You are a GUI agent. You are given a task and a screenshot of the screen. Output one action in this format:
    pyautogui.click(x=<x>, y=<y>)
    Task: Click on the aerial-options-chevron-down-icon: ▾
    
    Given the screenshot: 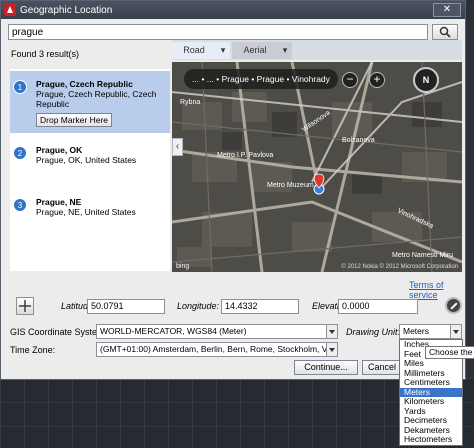 What is the action you would take?
    pyautogui.click(x=285, y=50)
    